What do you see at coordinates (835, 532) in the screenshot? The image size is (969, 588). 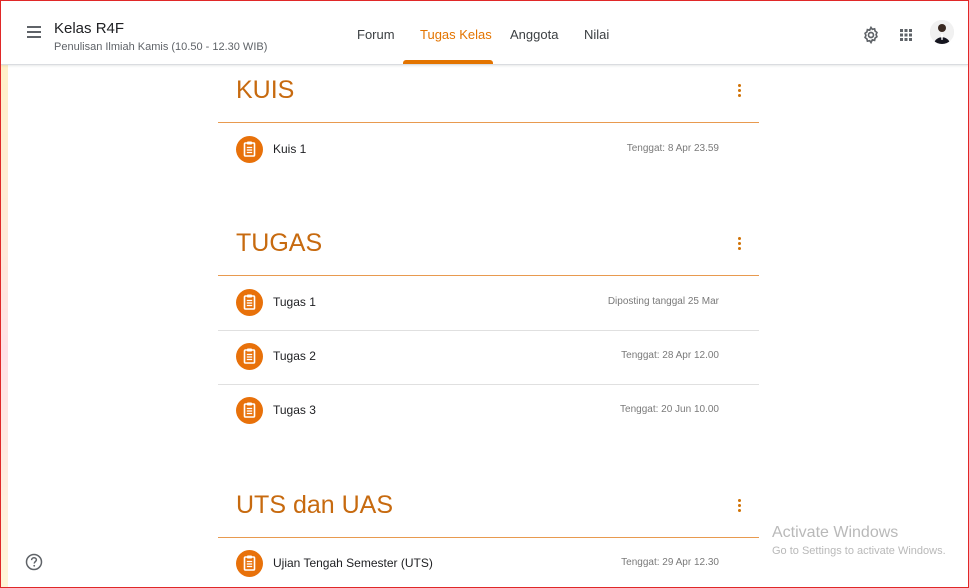 I see `activation-watermark-title: Activate Windows` at bounding box center [835, 532].